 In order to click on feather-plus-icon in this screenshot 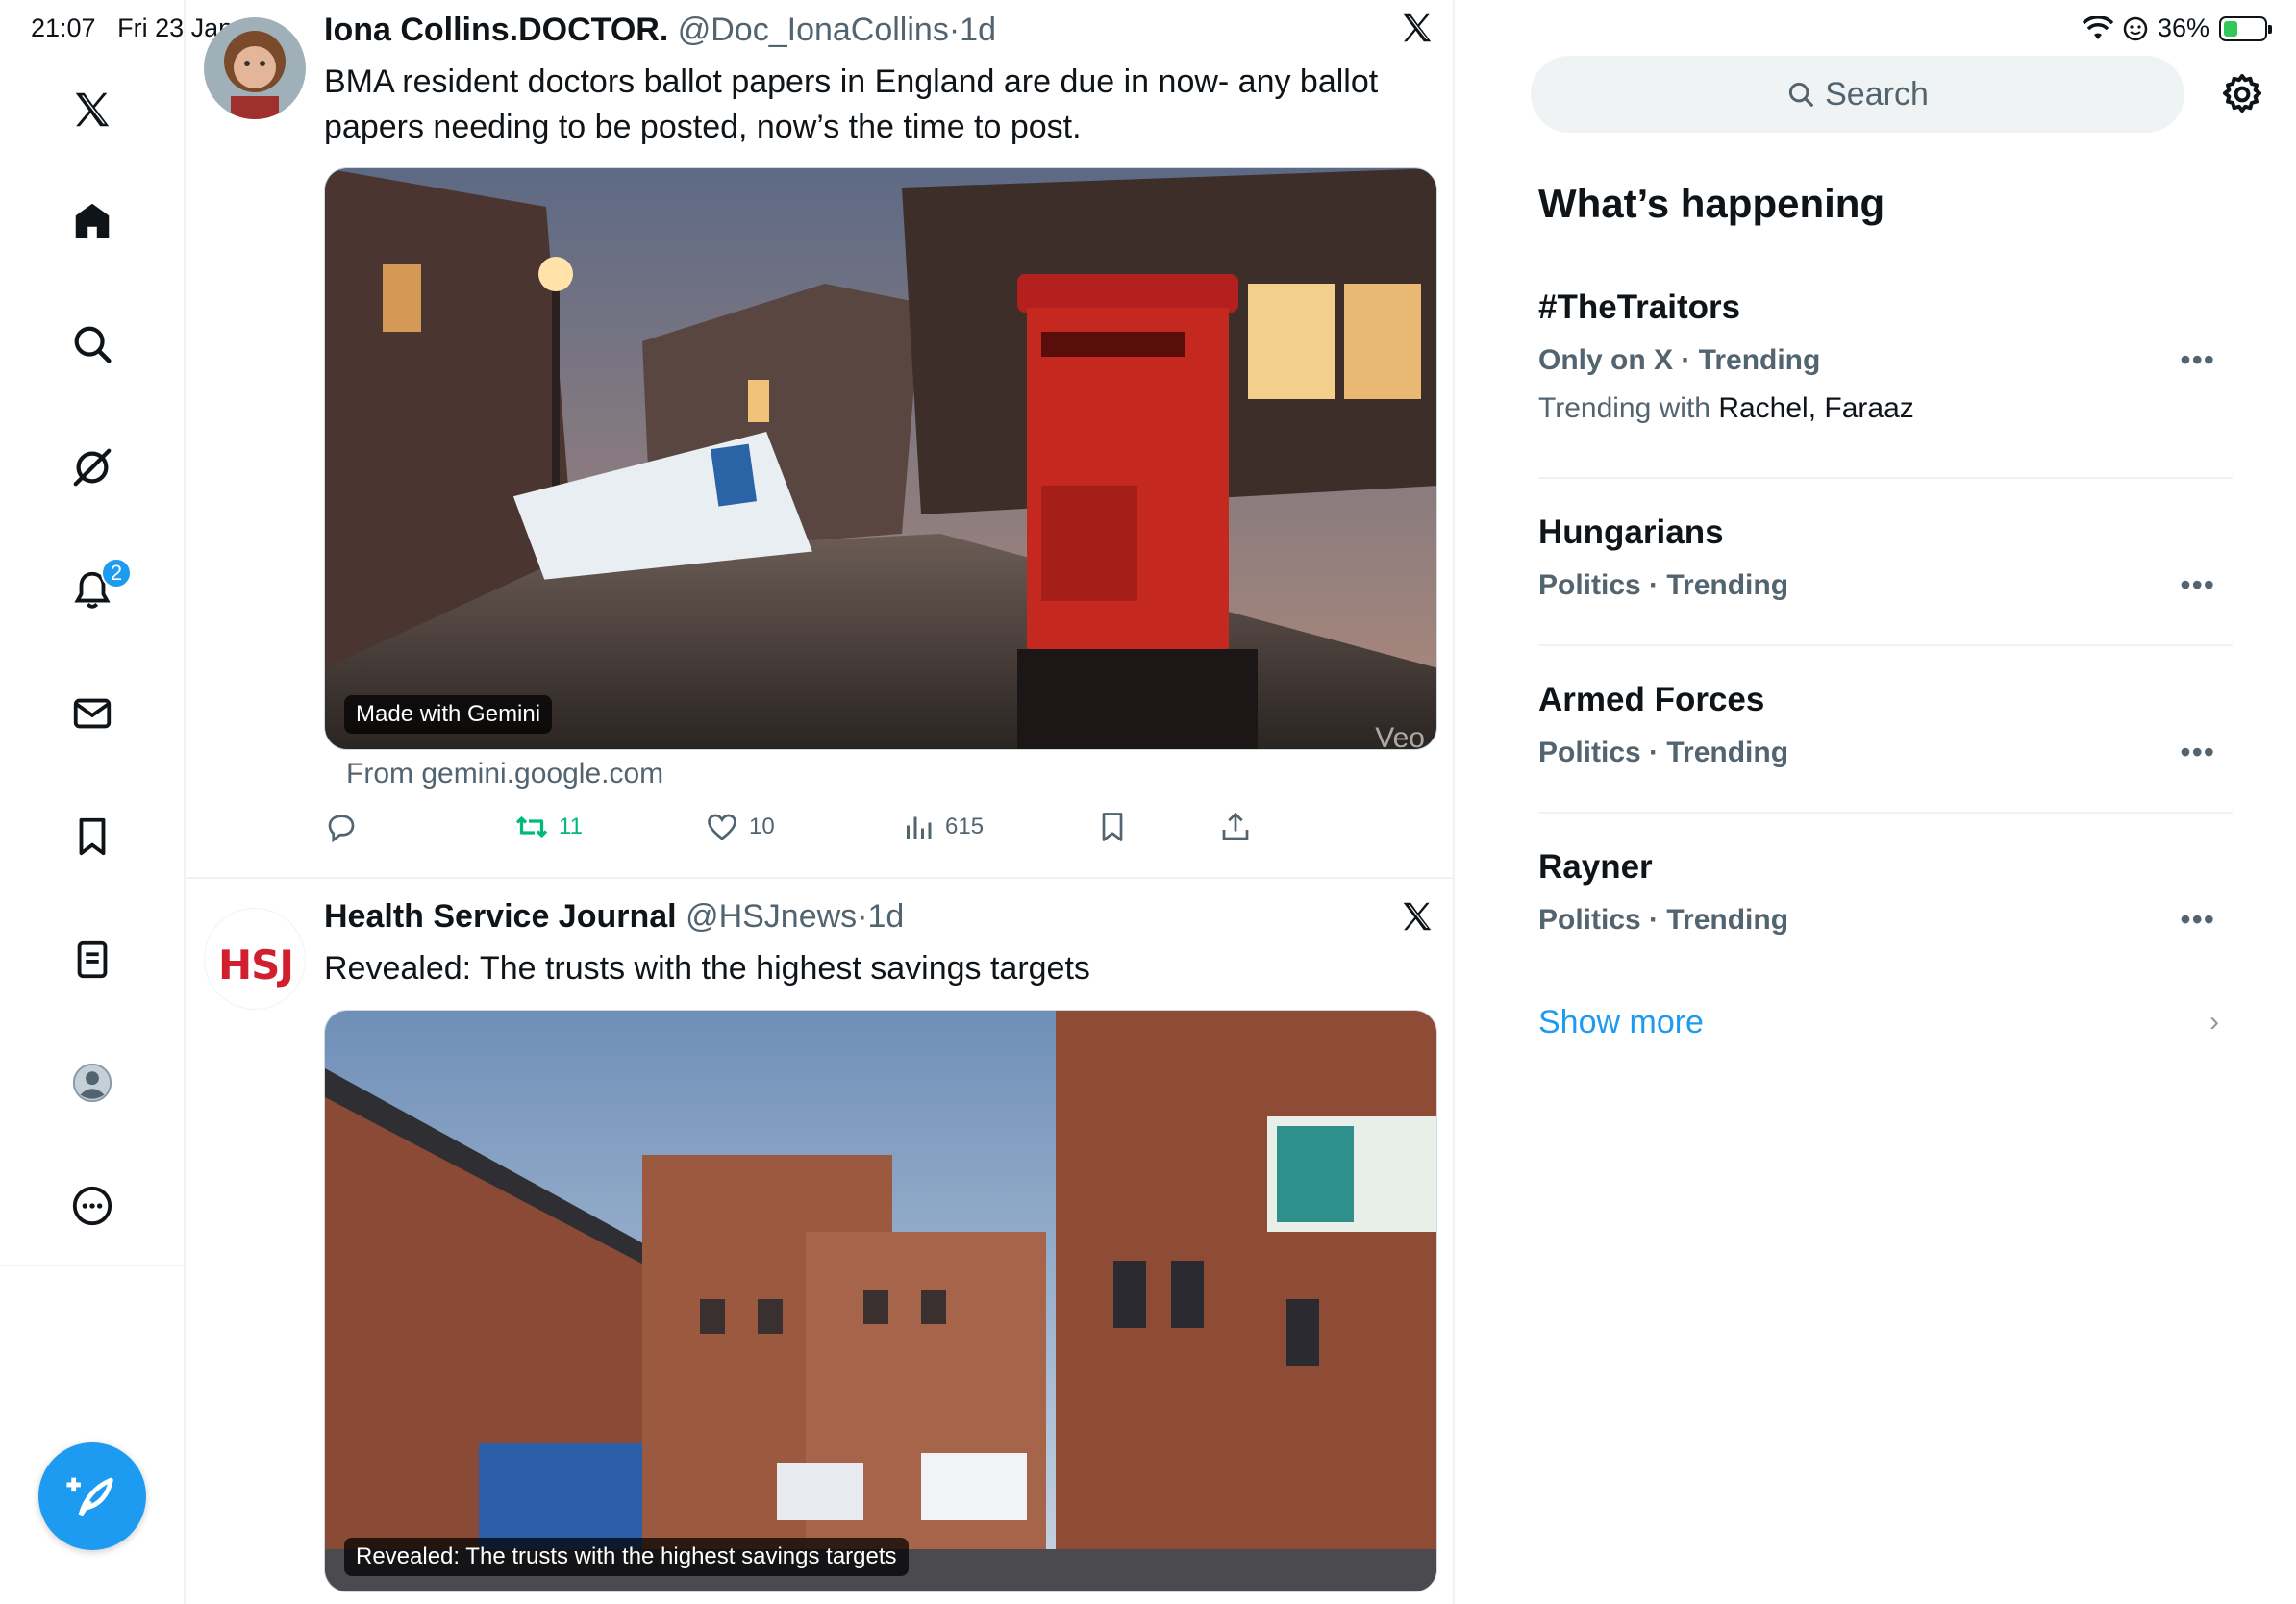, I will do `click(89, 1496)`.